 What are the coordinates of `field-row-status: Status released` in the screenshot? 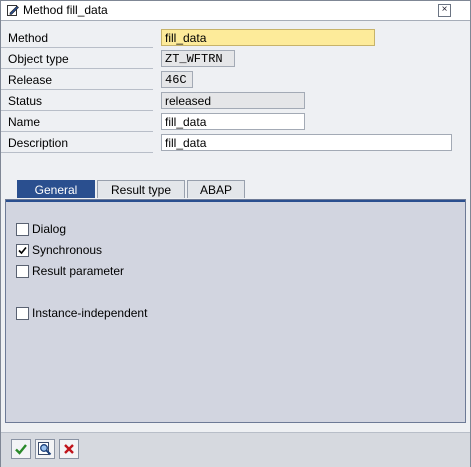 It's located at (235, 102).